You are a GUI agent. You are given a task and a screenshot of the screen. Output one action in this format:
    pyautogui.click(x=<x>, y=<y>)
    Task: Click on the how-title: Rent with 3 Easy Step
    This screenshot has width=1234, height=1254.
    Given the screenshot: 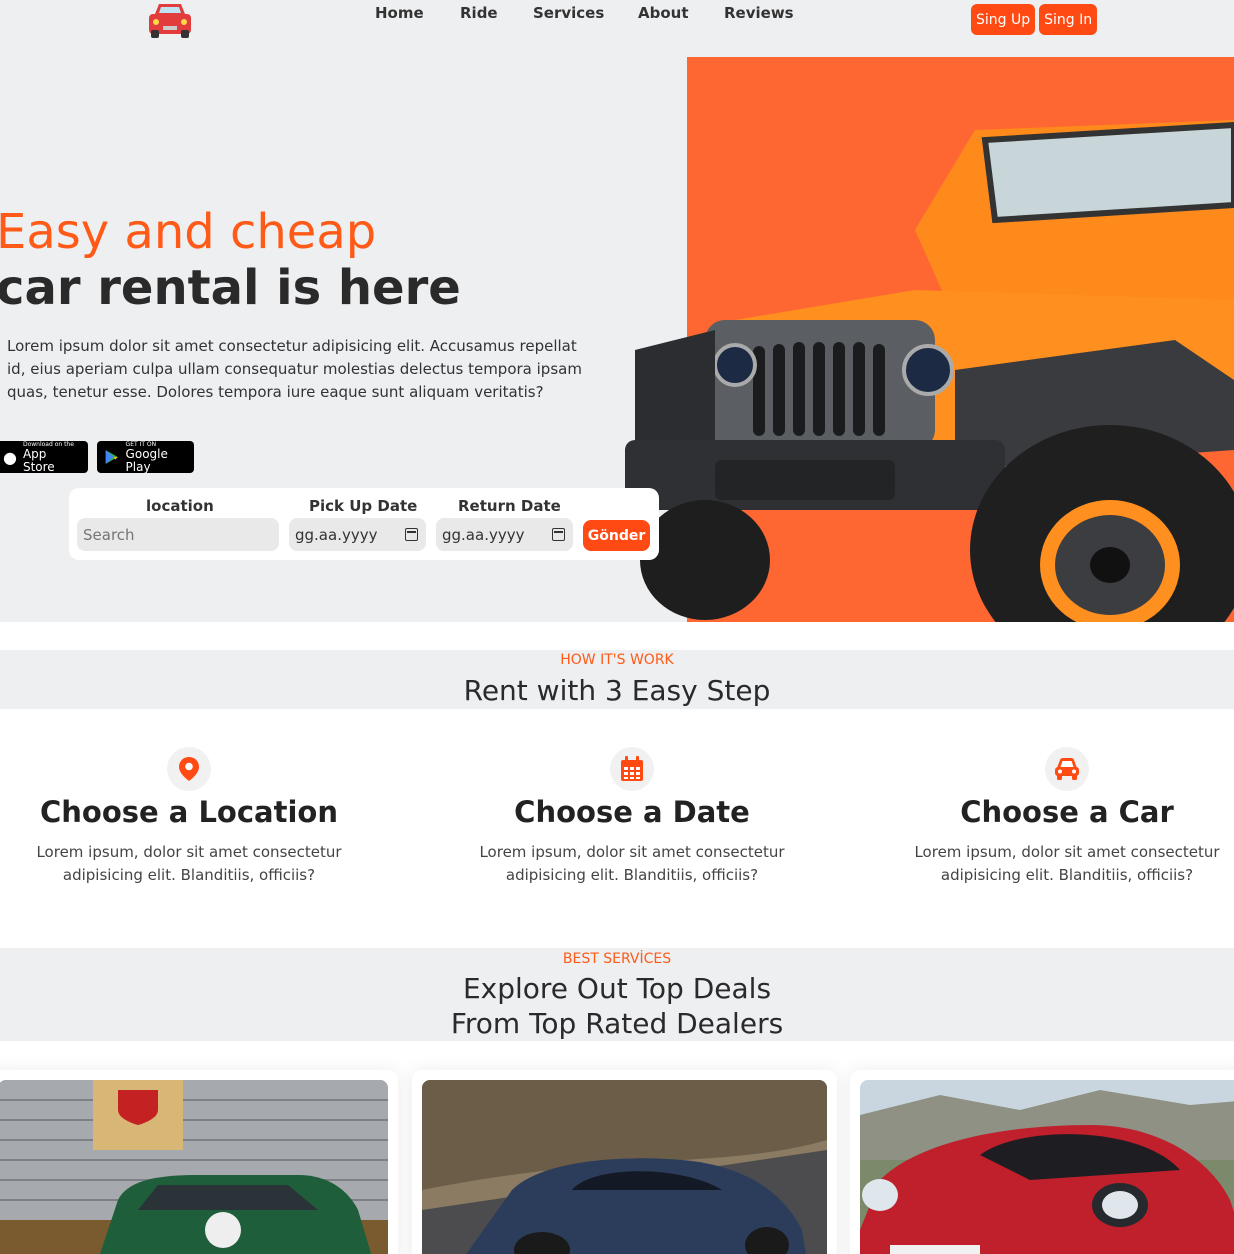 What is the action you would take?
    pyautogui.click(x=617, y=690)
    